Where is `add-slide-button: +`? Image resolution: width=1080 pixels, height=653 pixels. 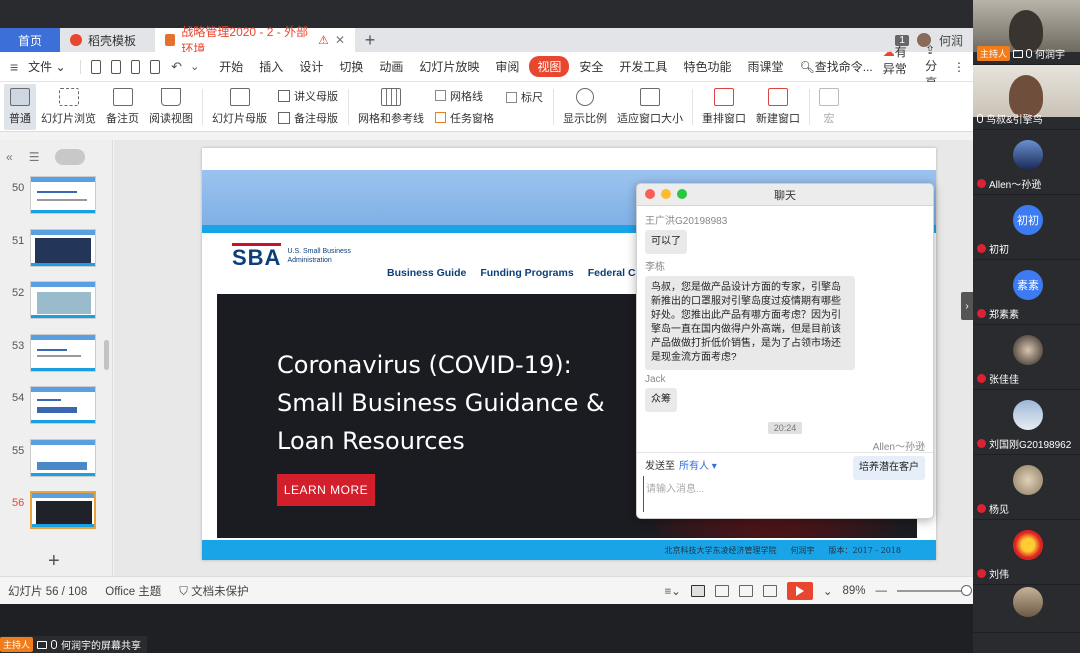 add-slide-button: + is located at coordinates (54, 561).